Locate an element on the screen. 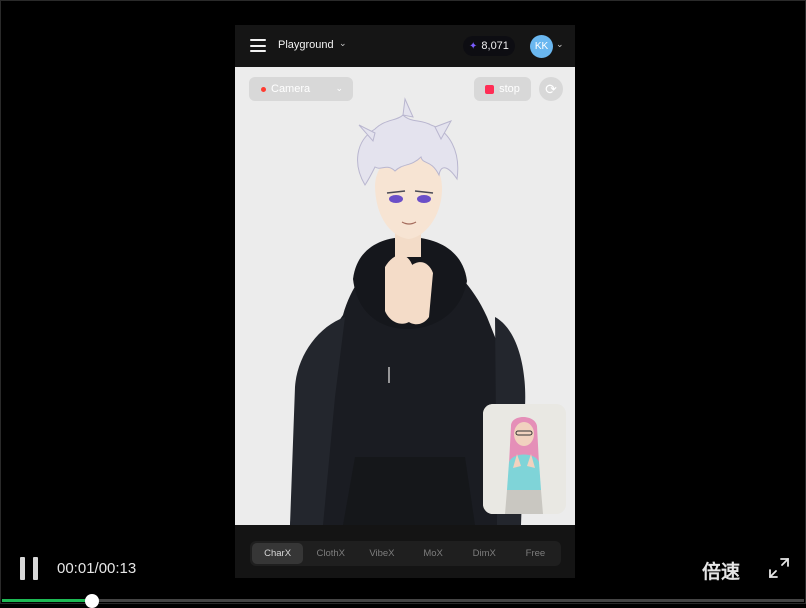 This screenshot has width=806, height=608. camera-select: Camera ⌄ is located at coordinates (301, 89).